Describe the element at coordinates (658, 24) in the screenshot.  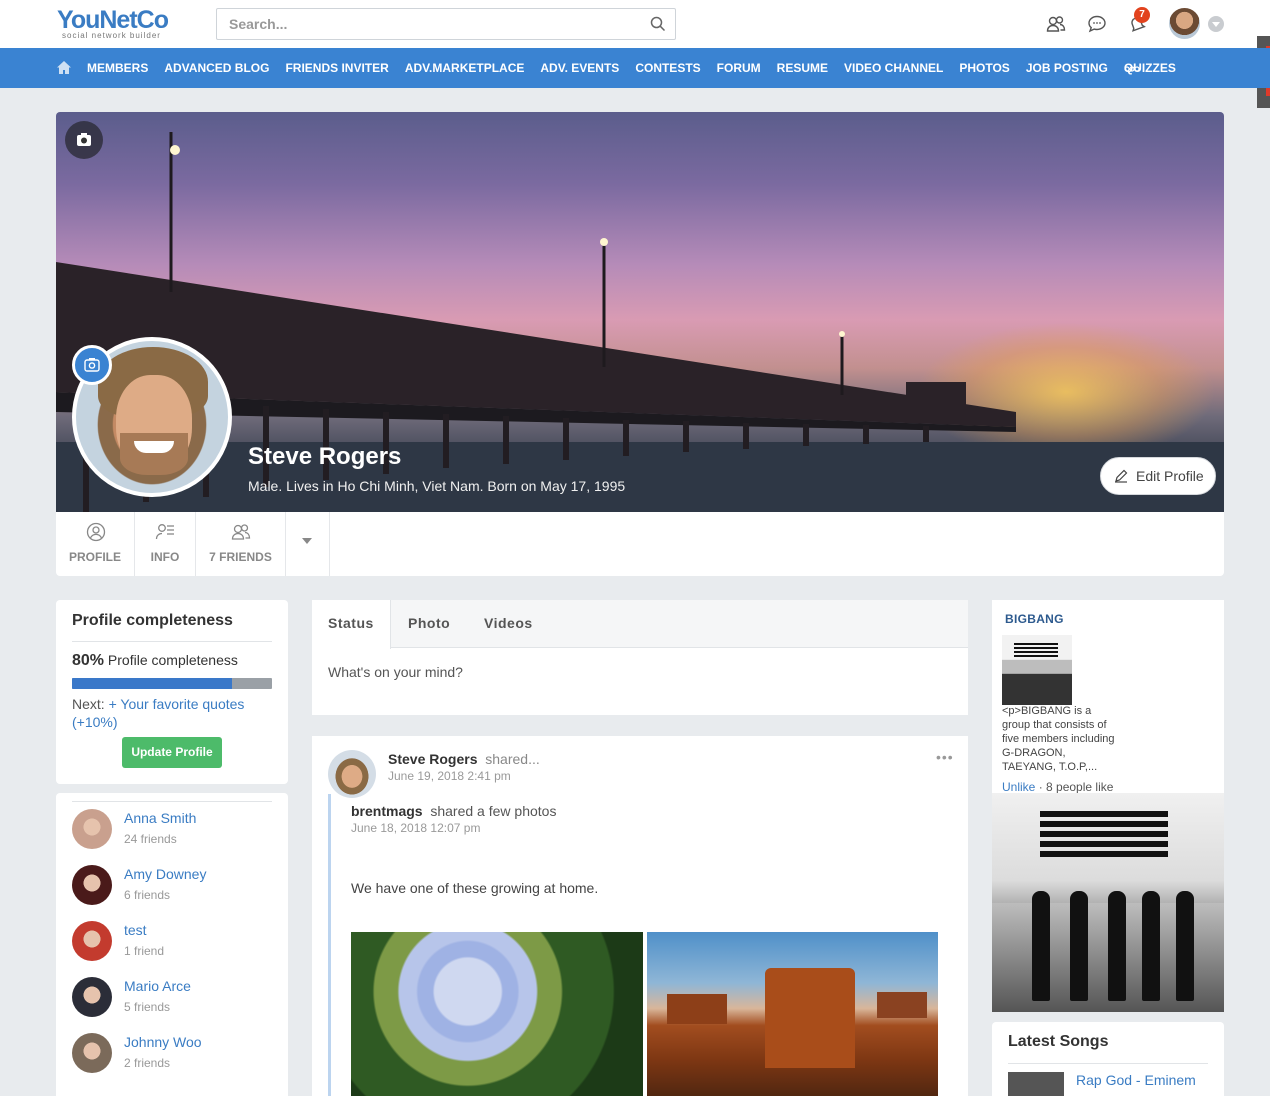
I see `search-icon` at that location.